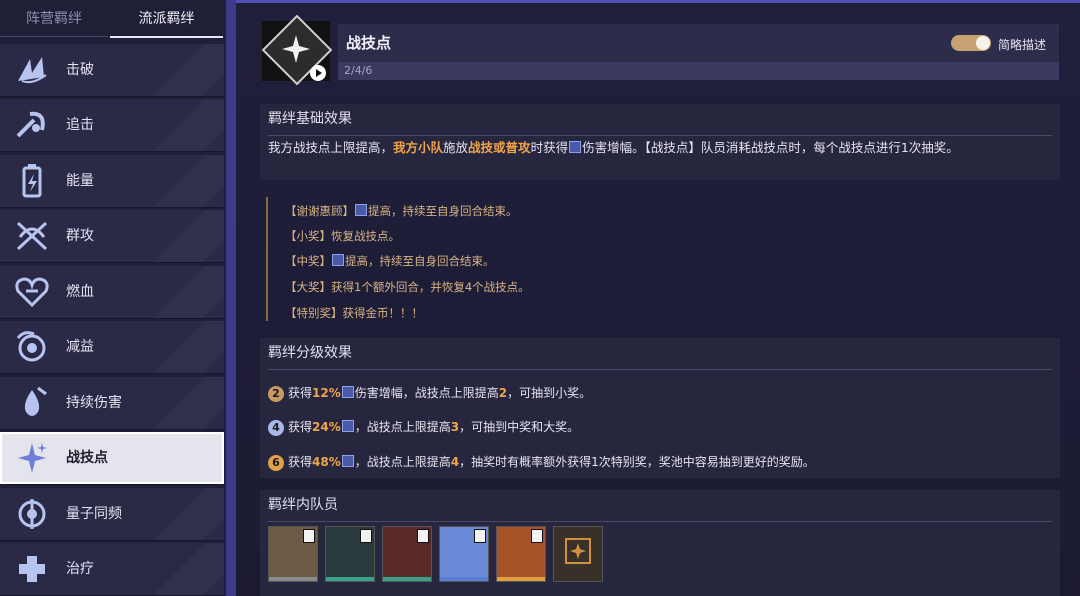 The image size is (1080, 596). I want to click on brief-description-toggle, so click(971, 43).